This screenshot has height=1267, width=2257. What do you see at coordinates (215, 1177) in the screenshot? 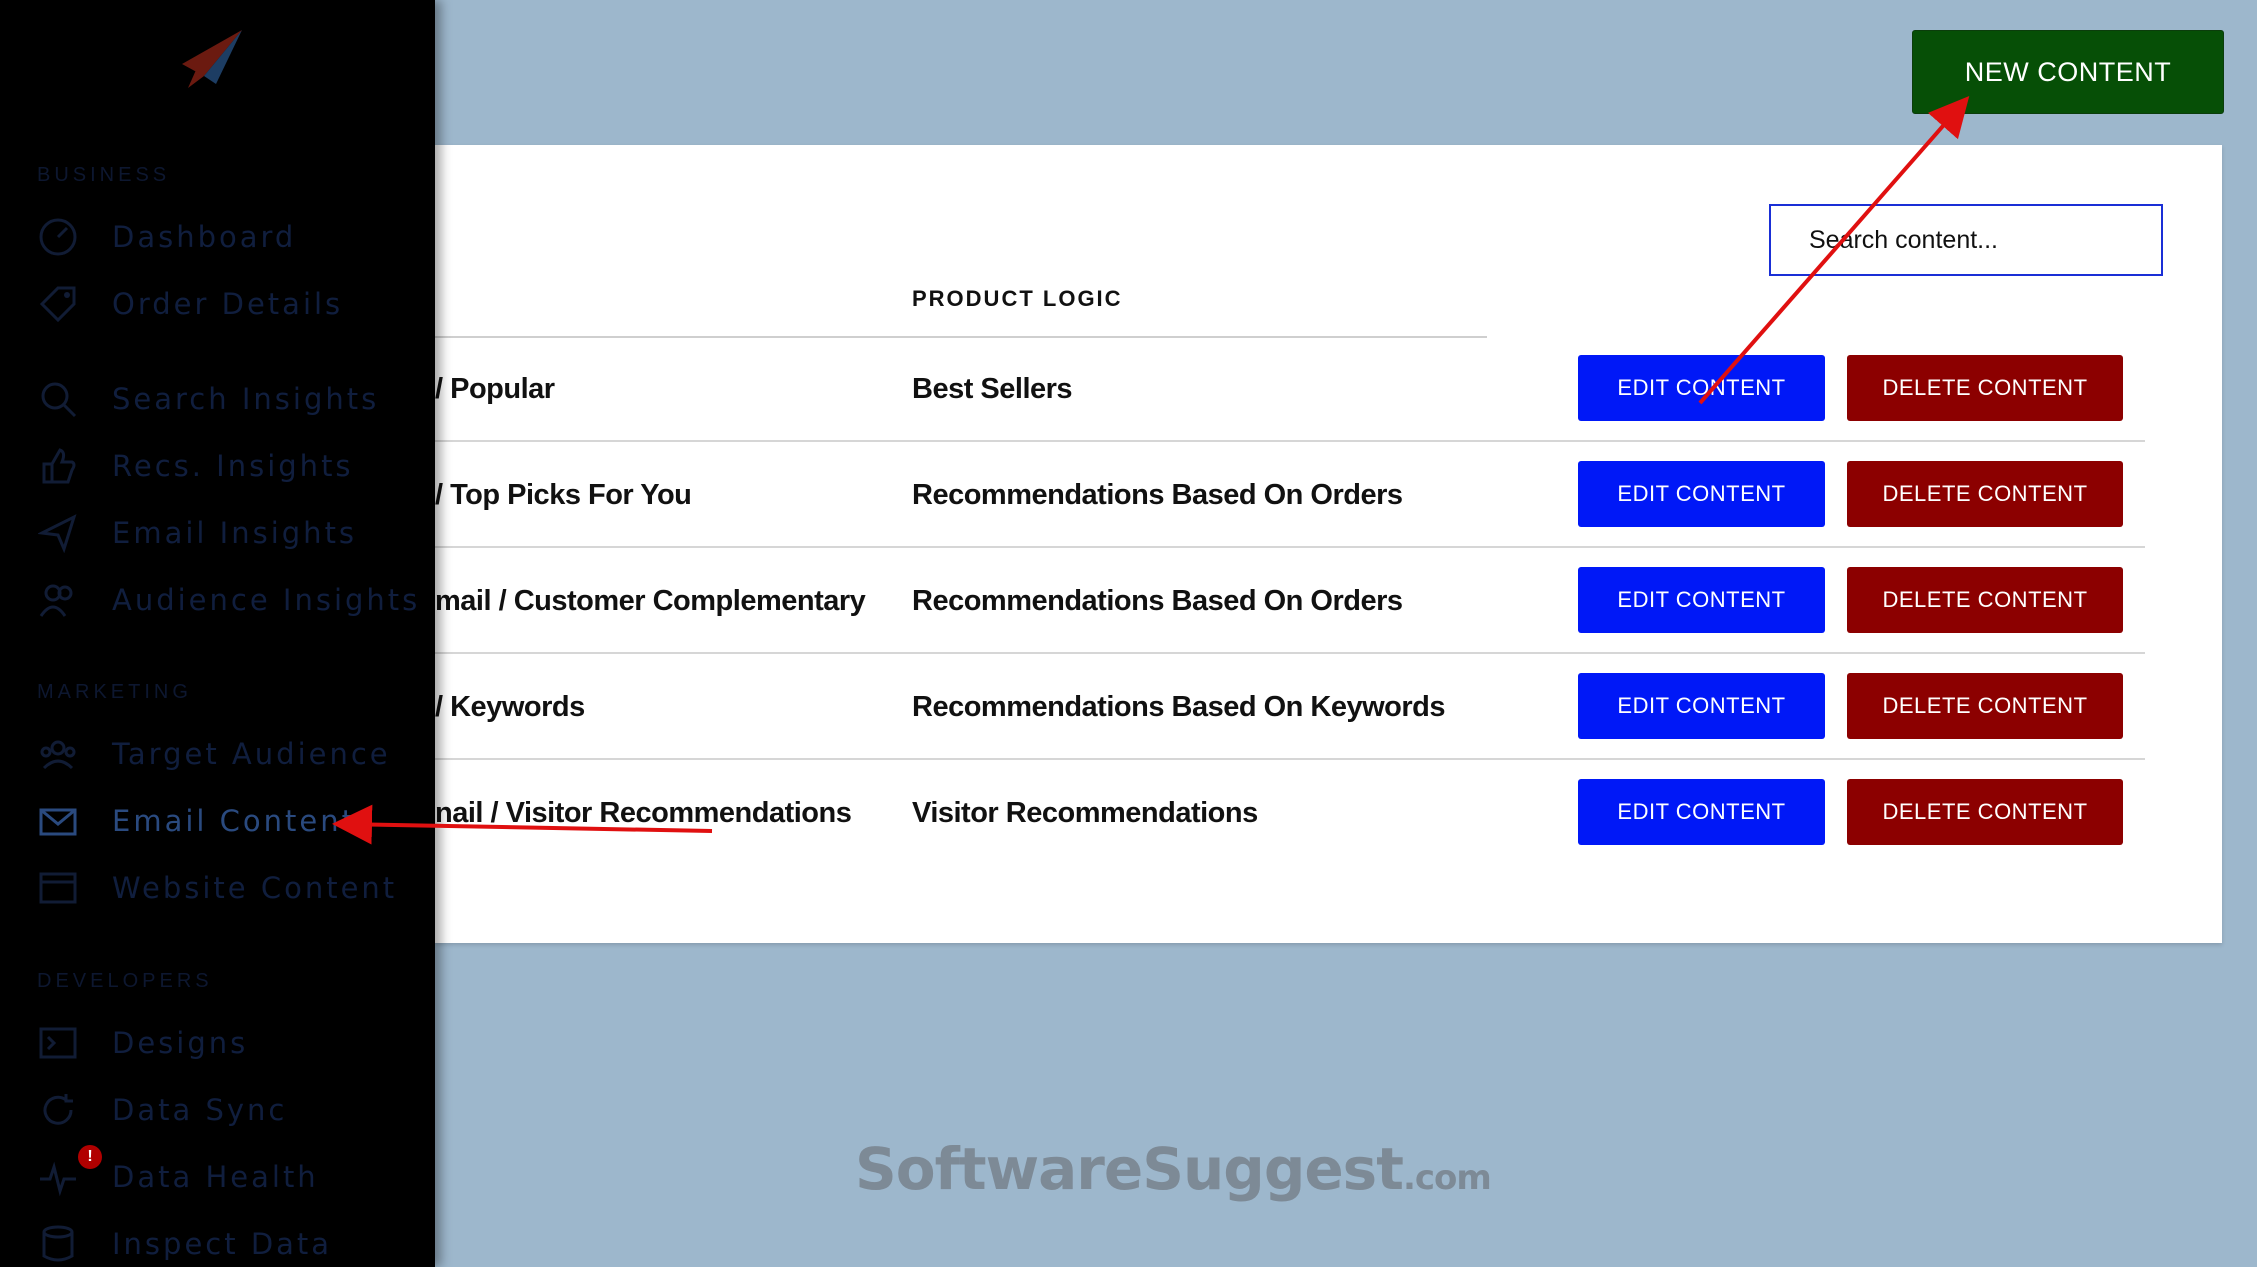
I see `nav-label: Data Health` at bounding box center [215, 1177].